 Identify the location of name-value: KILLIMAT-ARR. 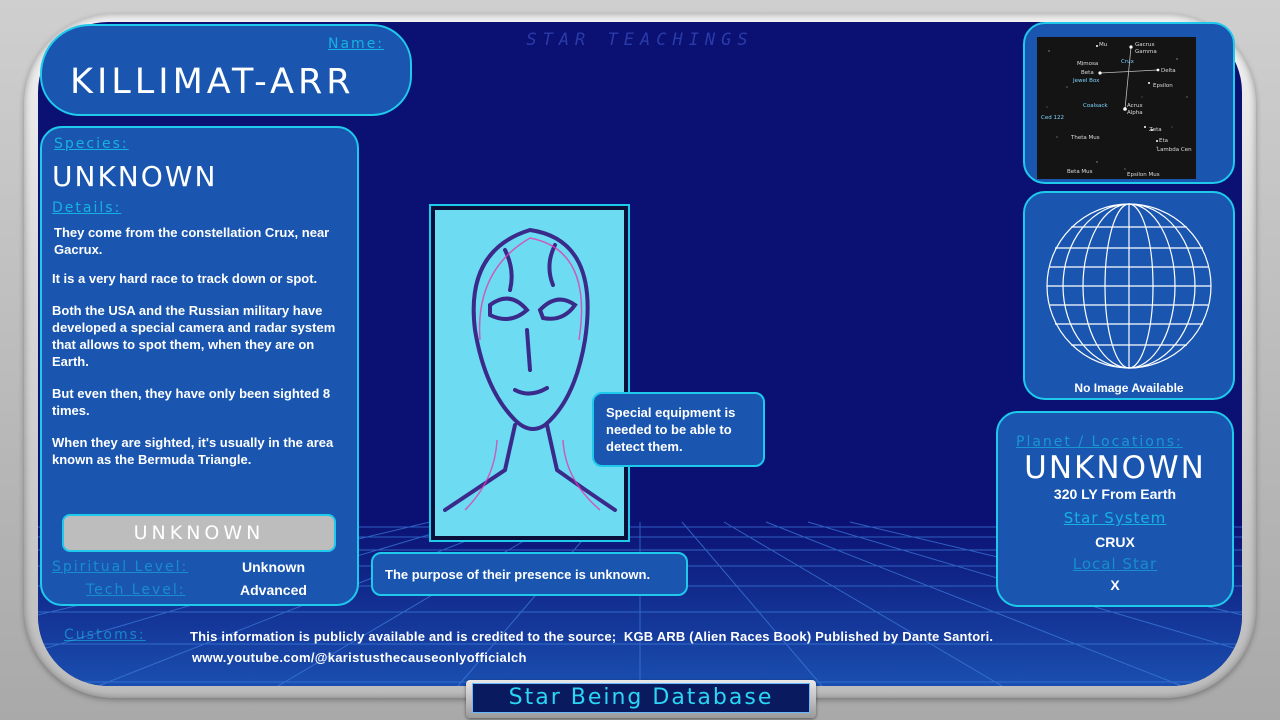
(212, 82).